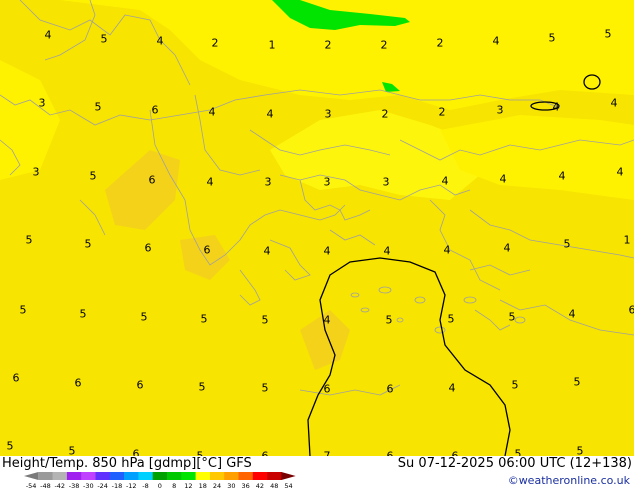 Image resolution: width=634 pixels, height=490 pixels. What do you see at coordinates (45, 485) in the screenshot?
I see `colorbar-tick-label: -48` at bounding box center [45, 485].